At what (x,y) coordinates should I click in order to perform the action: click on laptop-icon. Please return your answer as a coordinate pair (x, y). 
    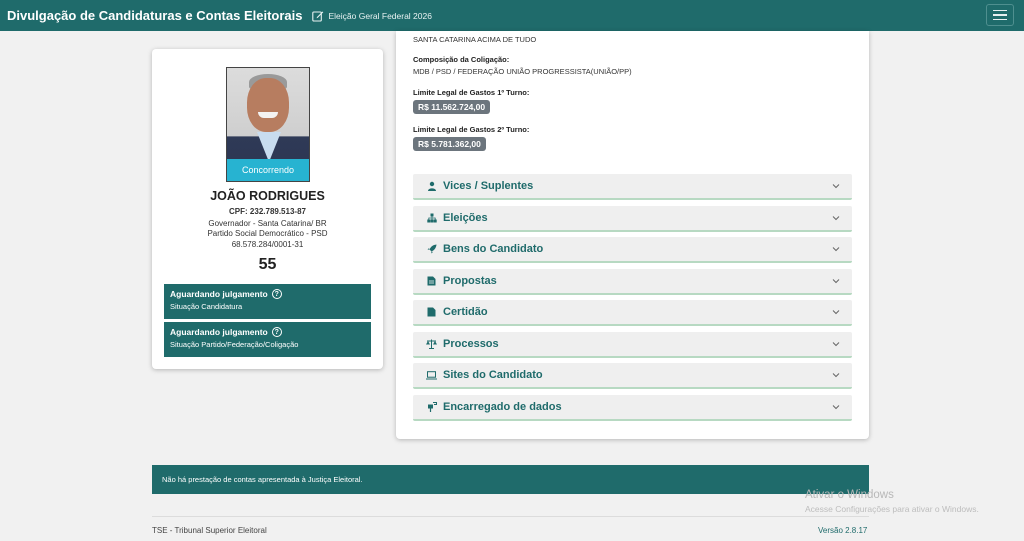
    Looking at the image, I should click on (431, 375).